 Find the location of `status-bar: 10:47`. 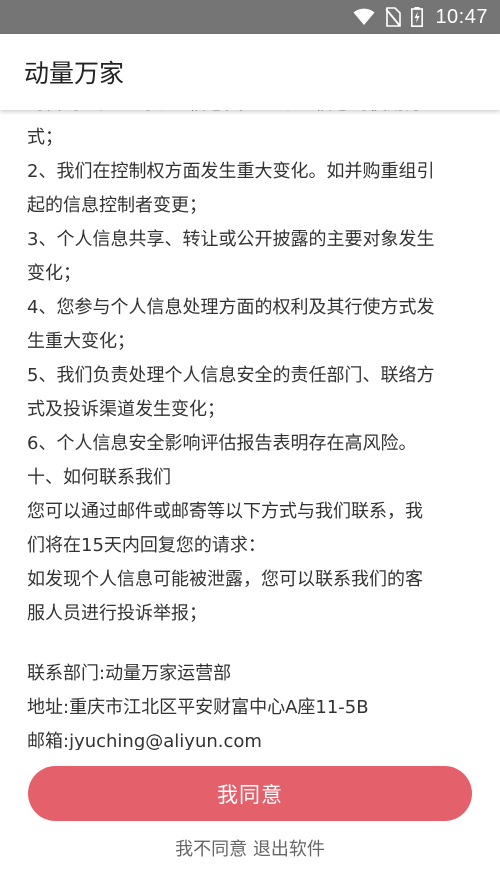

status-bar: 10:47 is located at coordinates (250, 17).